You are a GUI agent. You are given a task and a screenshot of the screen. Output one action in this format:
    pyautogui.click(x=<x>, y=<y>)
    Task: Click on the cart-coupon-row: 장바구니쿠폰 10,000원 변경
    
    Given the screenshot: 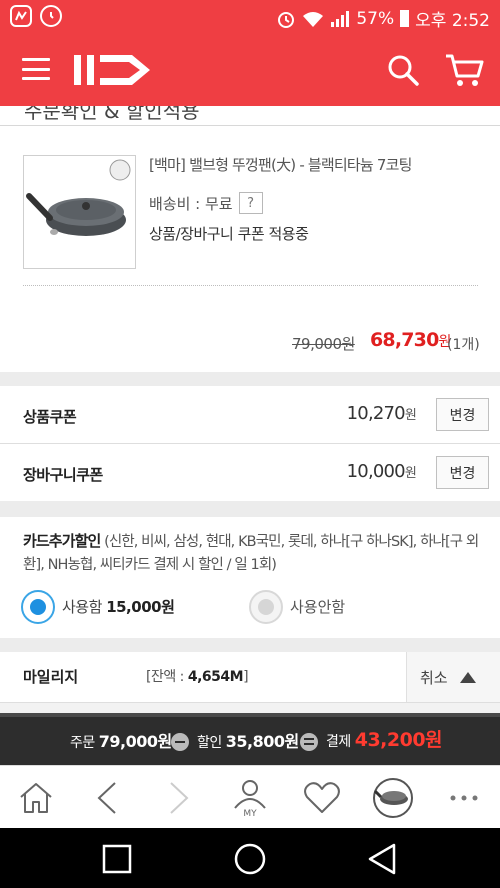 What is the action you would take?
    pyautogui.click(x=250, y=472)
    